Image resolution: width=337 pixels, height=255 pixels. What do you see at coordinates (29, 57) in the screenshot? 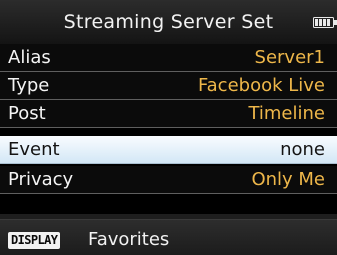
I see `menu-item-label: Alias` at bounding box center [29, 57].